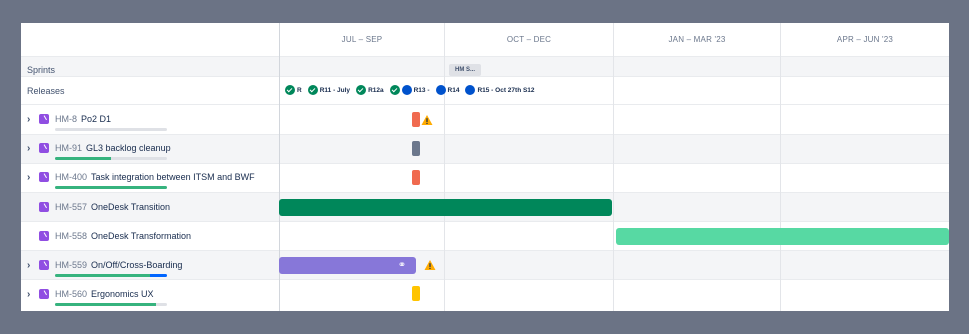 Image resolution: width=969 pixels, height=334 pixels. What do you see at coordinates (130, 207) in the screenshot?
I see `issue-summary: OneDesk Transition` at bounding box center [130, 207].